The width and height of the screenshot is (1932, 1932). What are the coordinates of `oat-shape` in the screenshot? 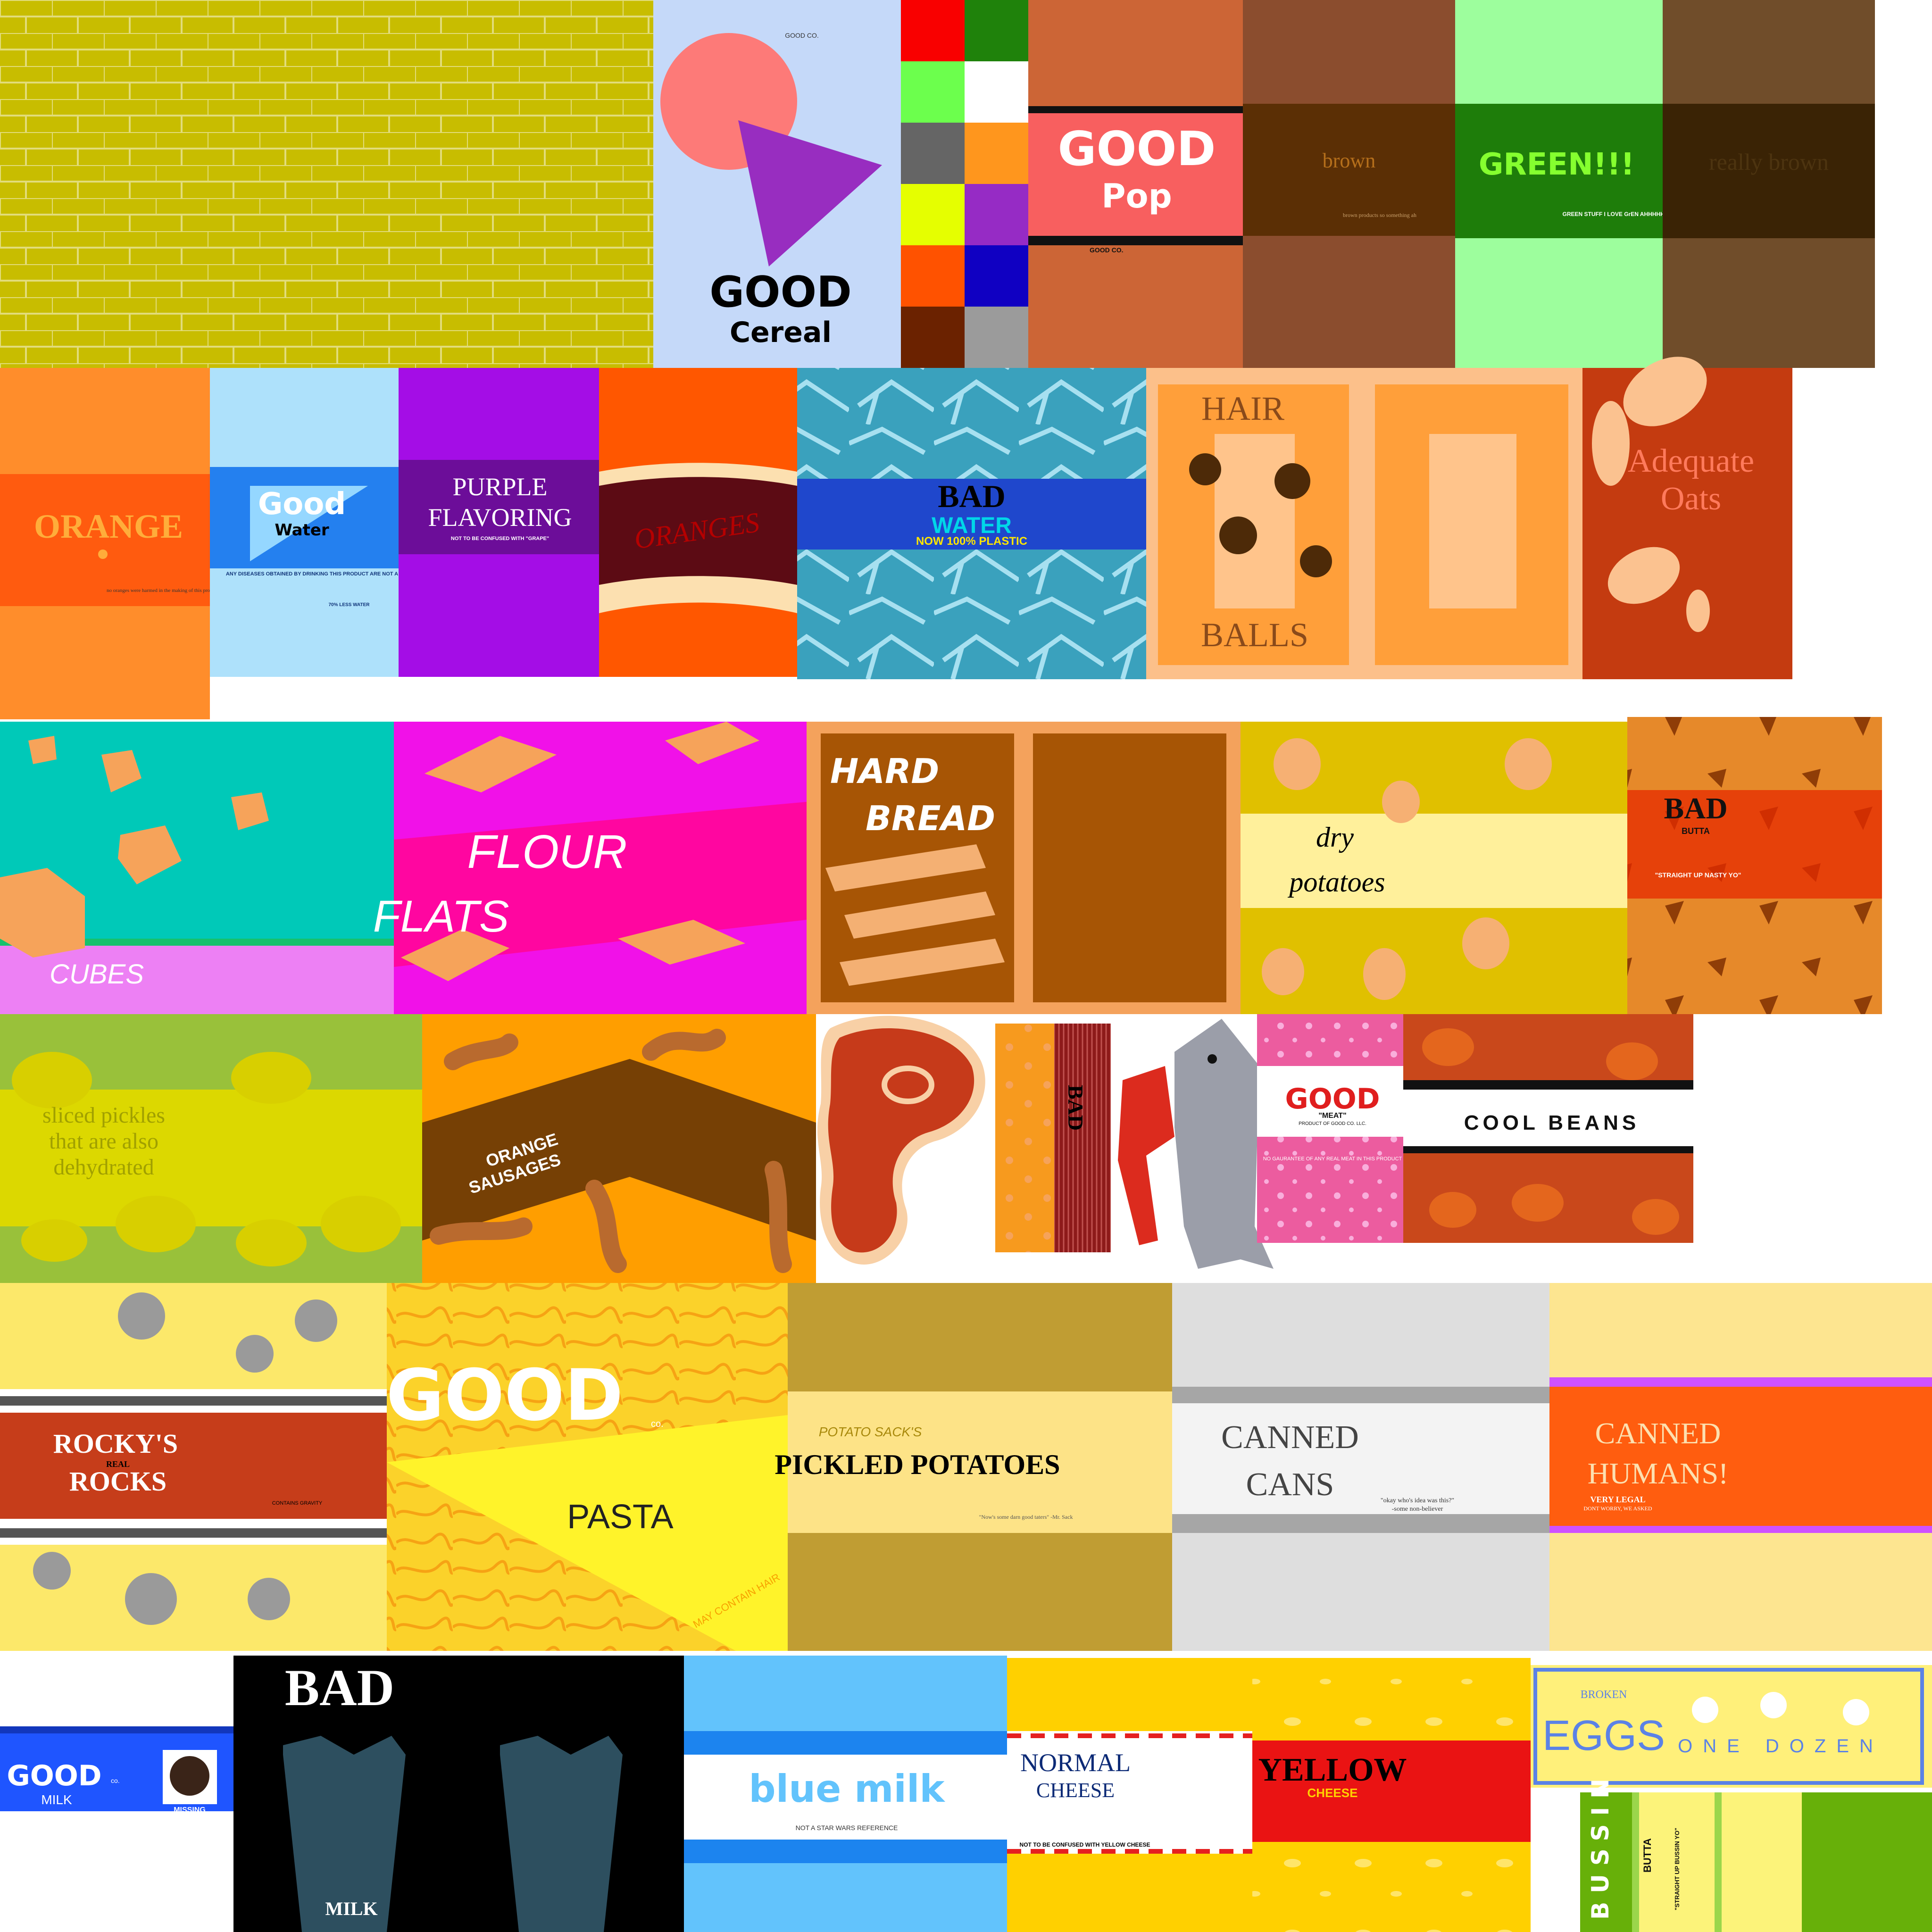 It's located at (1611, 443).